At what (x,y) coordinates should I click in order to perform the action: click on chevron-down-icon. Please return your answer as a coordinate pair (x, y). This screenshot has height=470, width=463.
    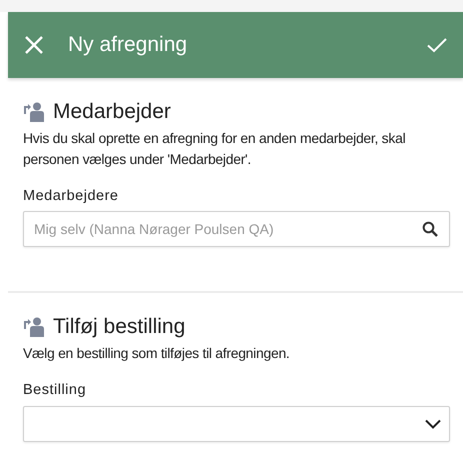
    Looking at the image, I should click on (433, 423).